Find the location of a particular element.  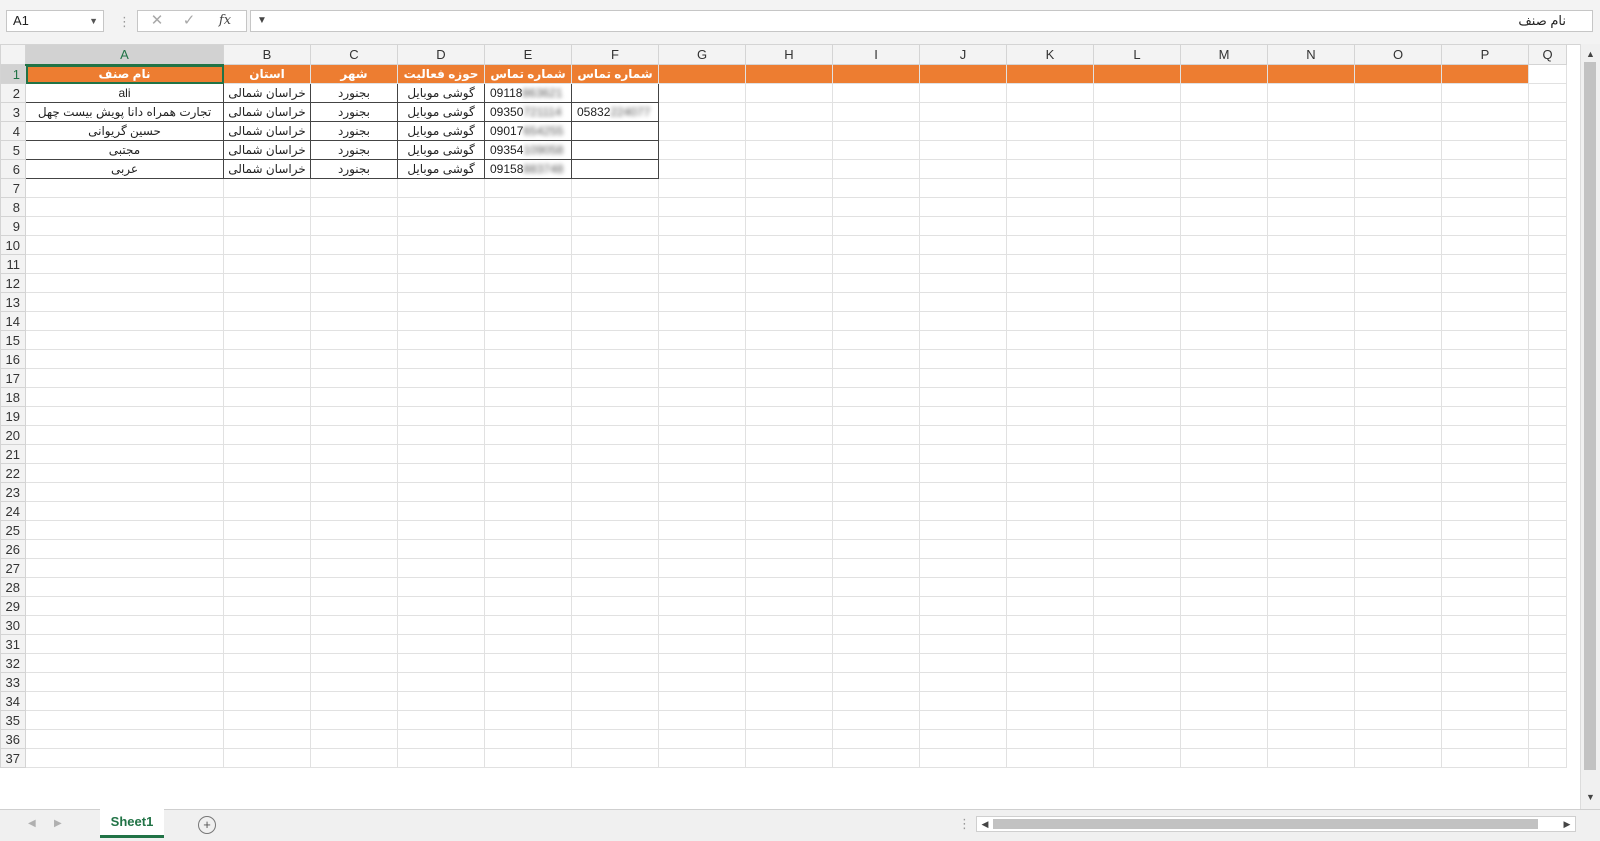

cell-i15 is located at coordinates (876, 340).